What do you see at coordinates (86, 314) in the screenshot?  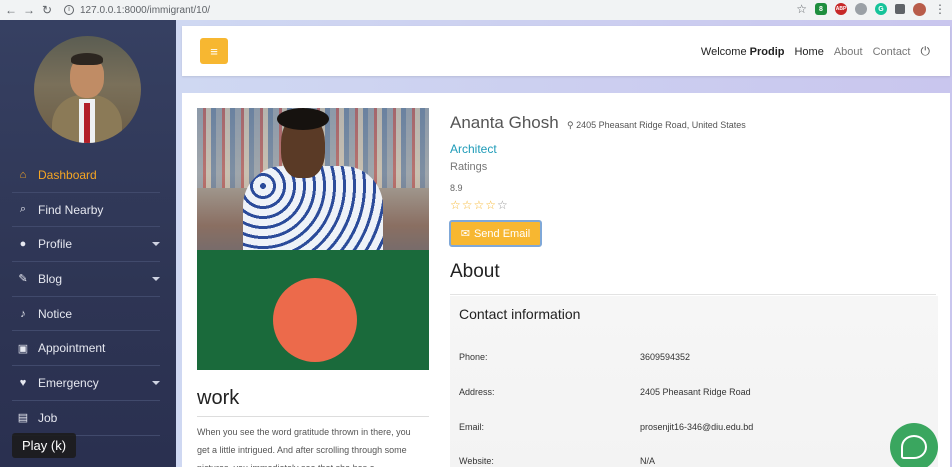 I see `sidebar-item-notice: ♪ Notice` at bounding box center [86, 314].